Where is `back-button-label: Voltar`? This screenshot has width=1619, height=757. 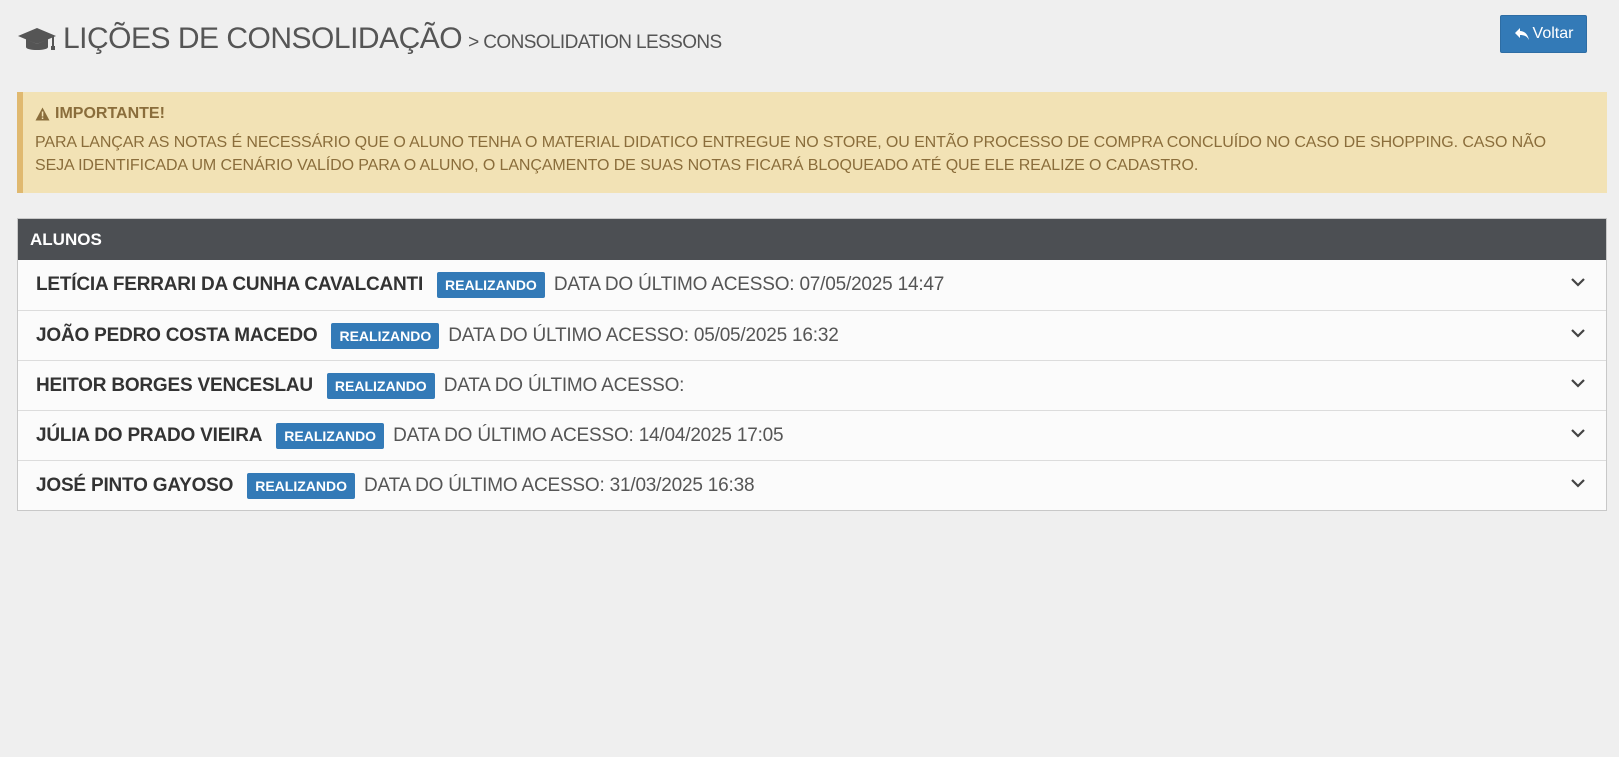
back-button-label: Voltar is located at coordinates (1553, 33).